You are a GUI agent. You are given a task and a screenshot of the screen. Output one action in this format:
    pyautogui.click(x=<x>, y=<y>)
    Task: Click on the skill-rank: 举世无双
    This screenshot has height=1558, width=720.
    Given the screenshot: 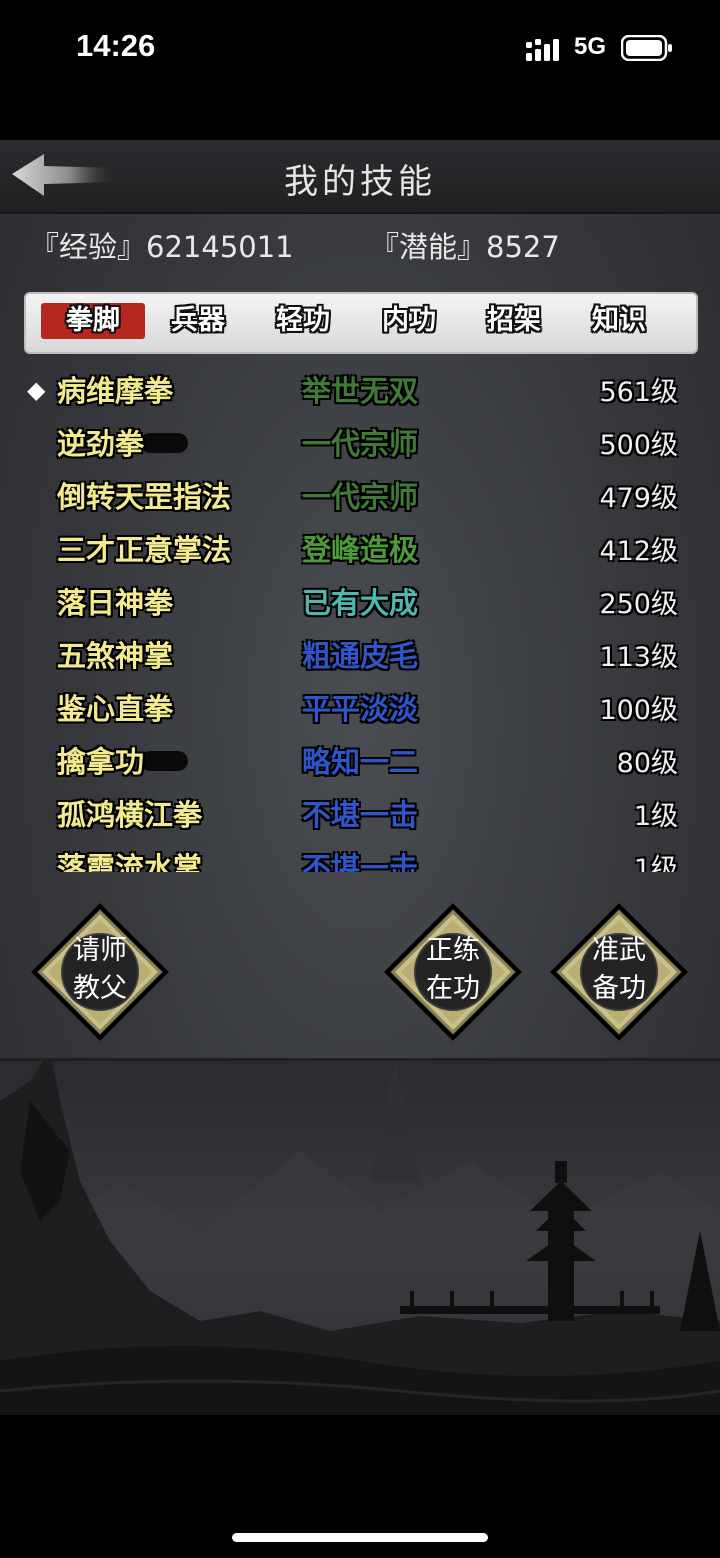 What is the action you would take?
    pyautogui.click(x=360, y=391)
    